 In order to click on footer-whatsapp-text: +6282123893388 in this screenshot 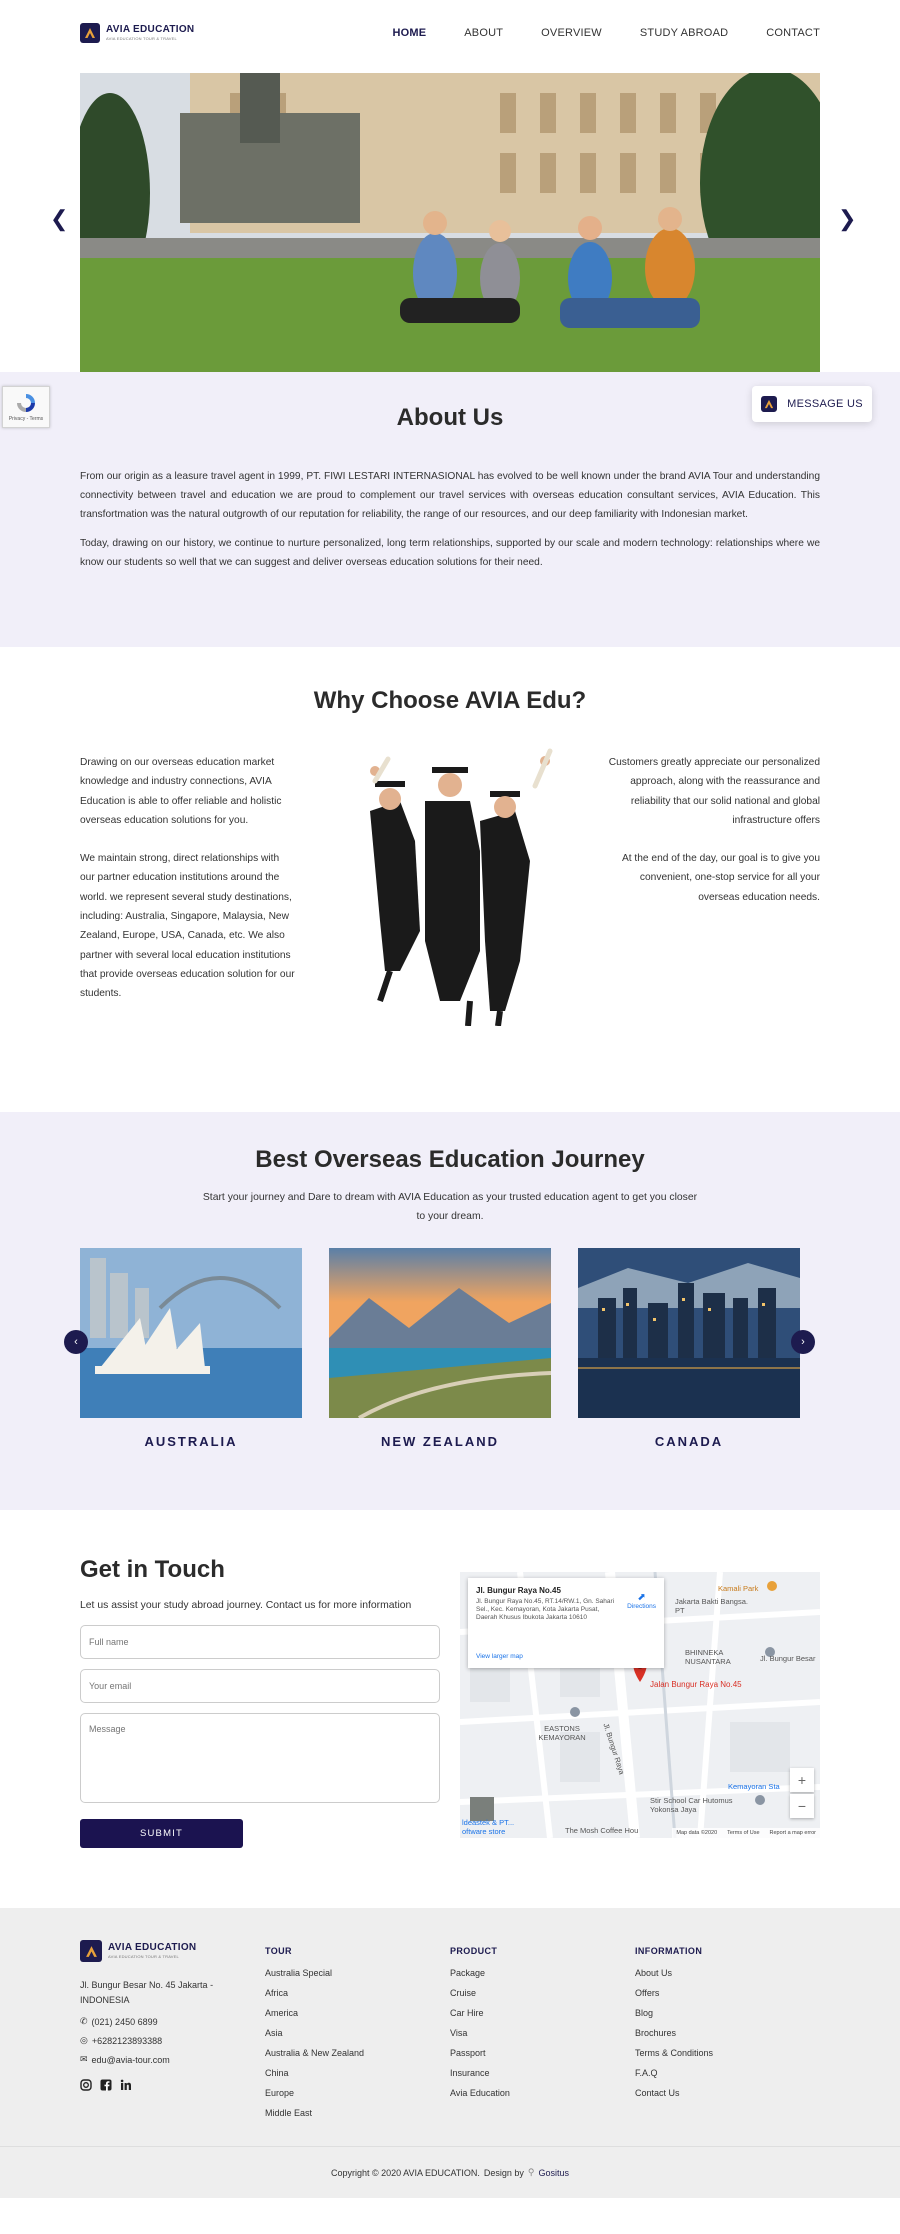, I will do `click(127, 2040)`.